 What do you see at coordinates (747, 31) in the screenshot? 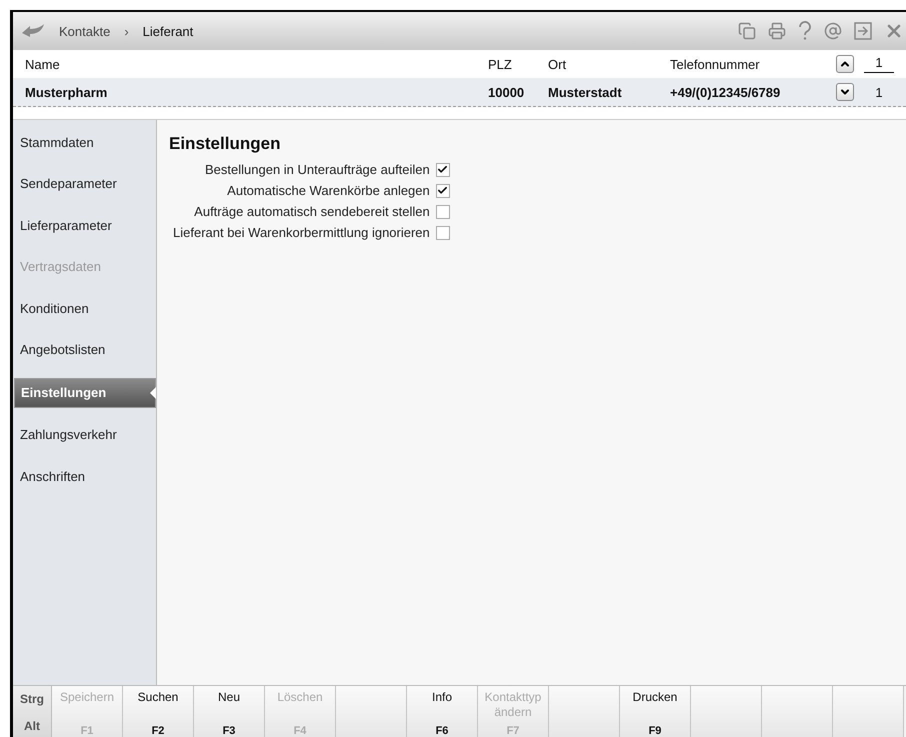
I see `copy-icon` at bounding box center [747, 31].